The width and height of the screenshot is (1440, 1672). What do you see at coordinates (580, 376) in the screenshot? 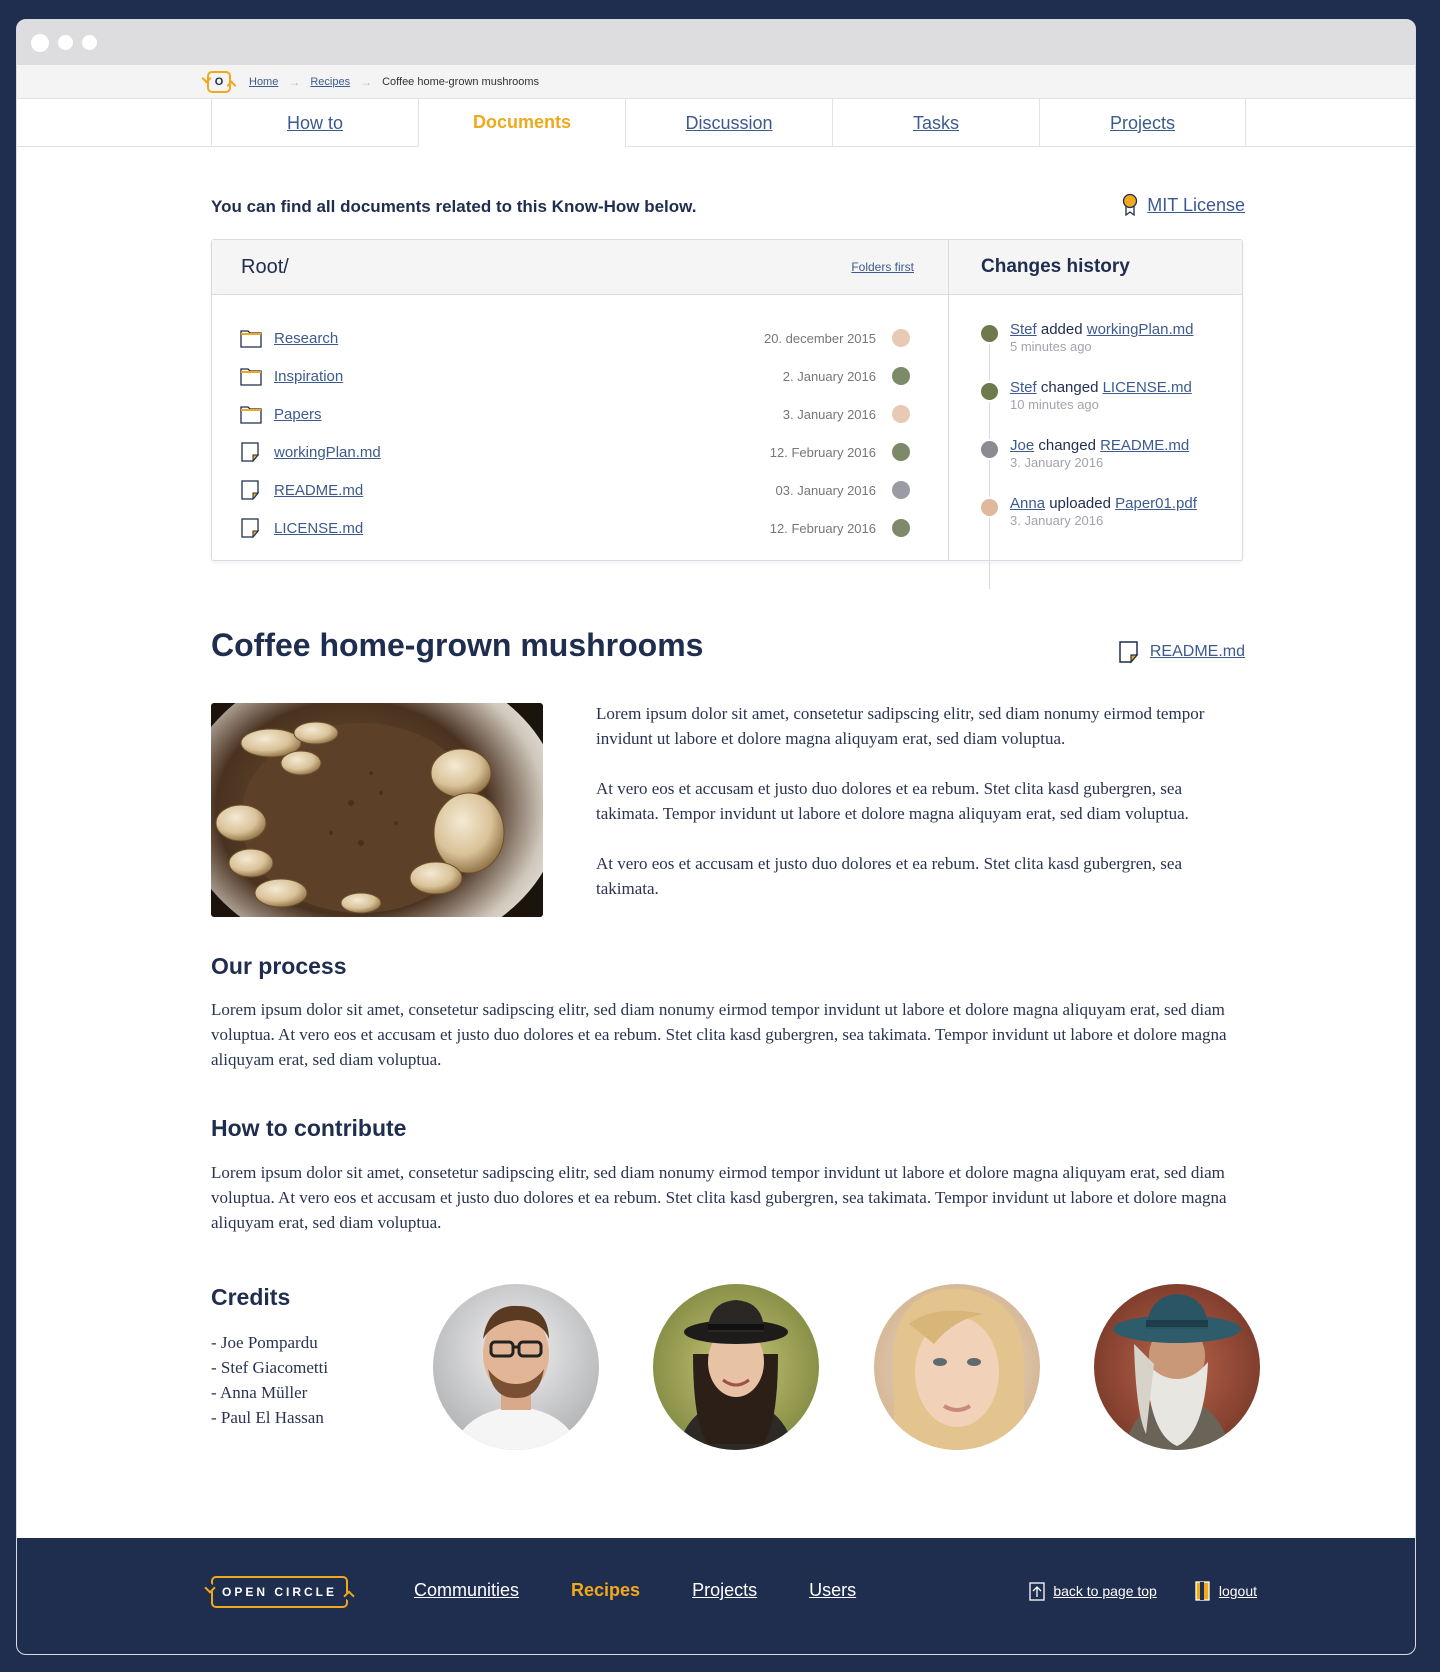
I see `file-row: Inspiration 2. January 2016` at bounding box center [580, 376].